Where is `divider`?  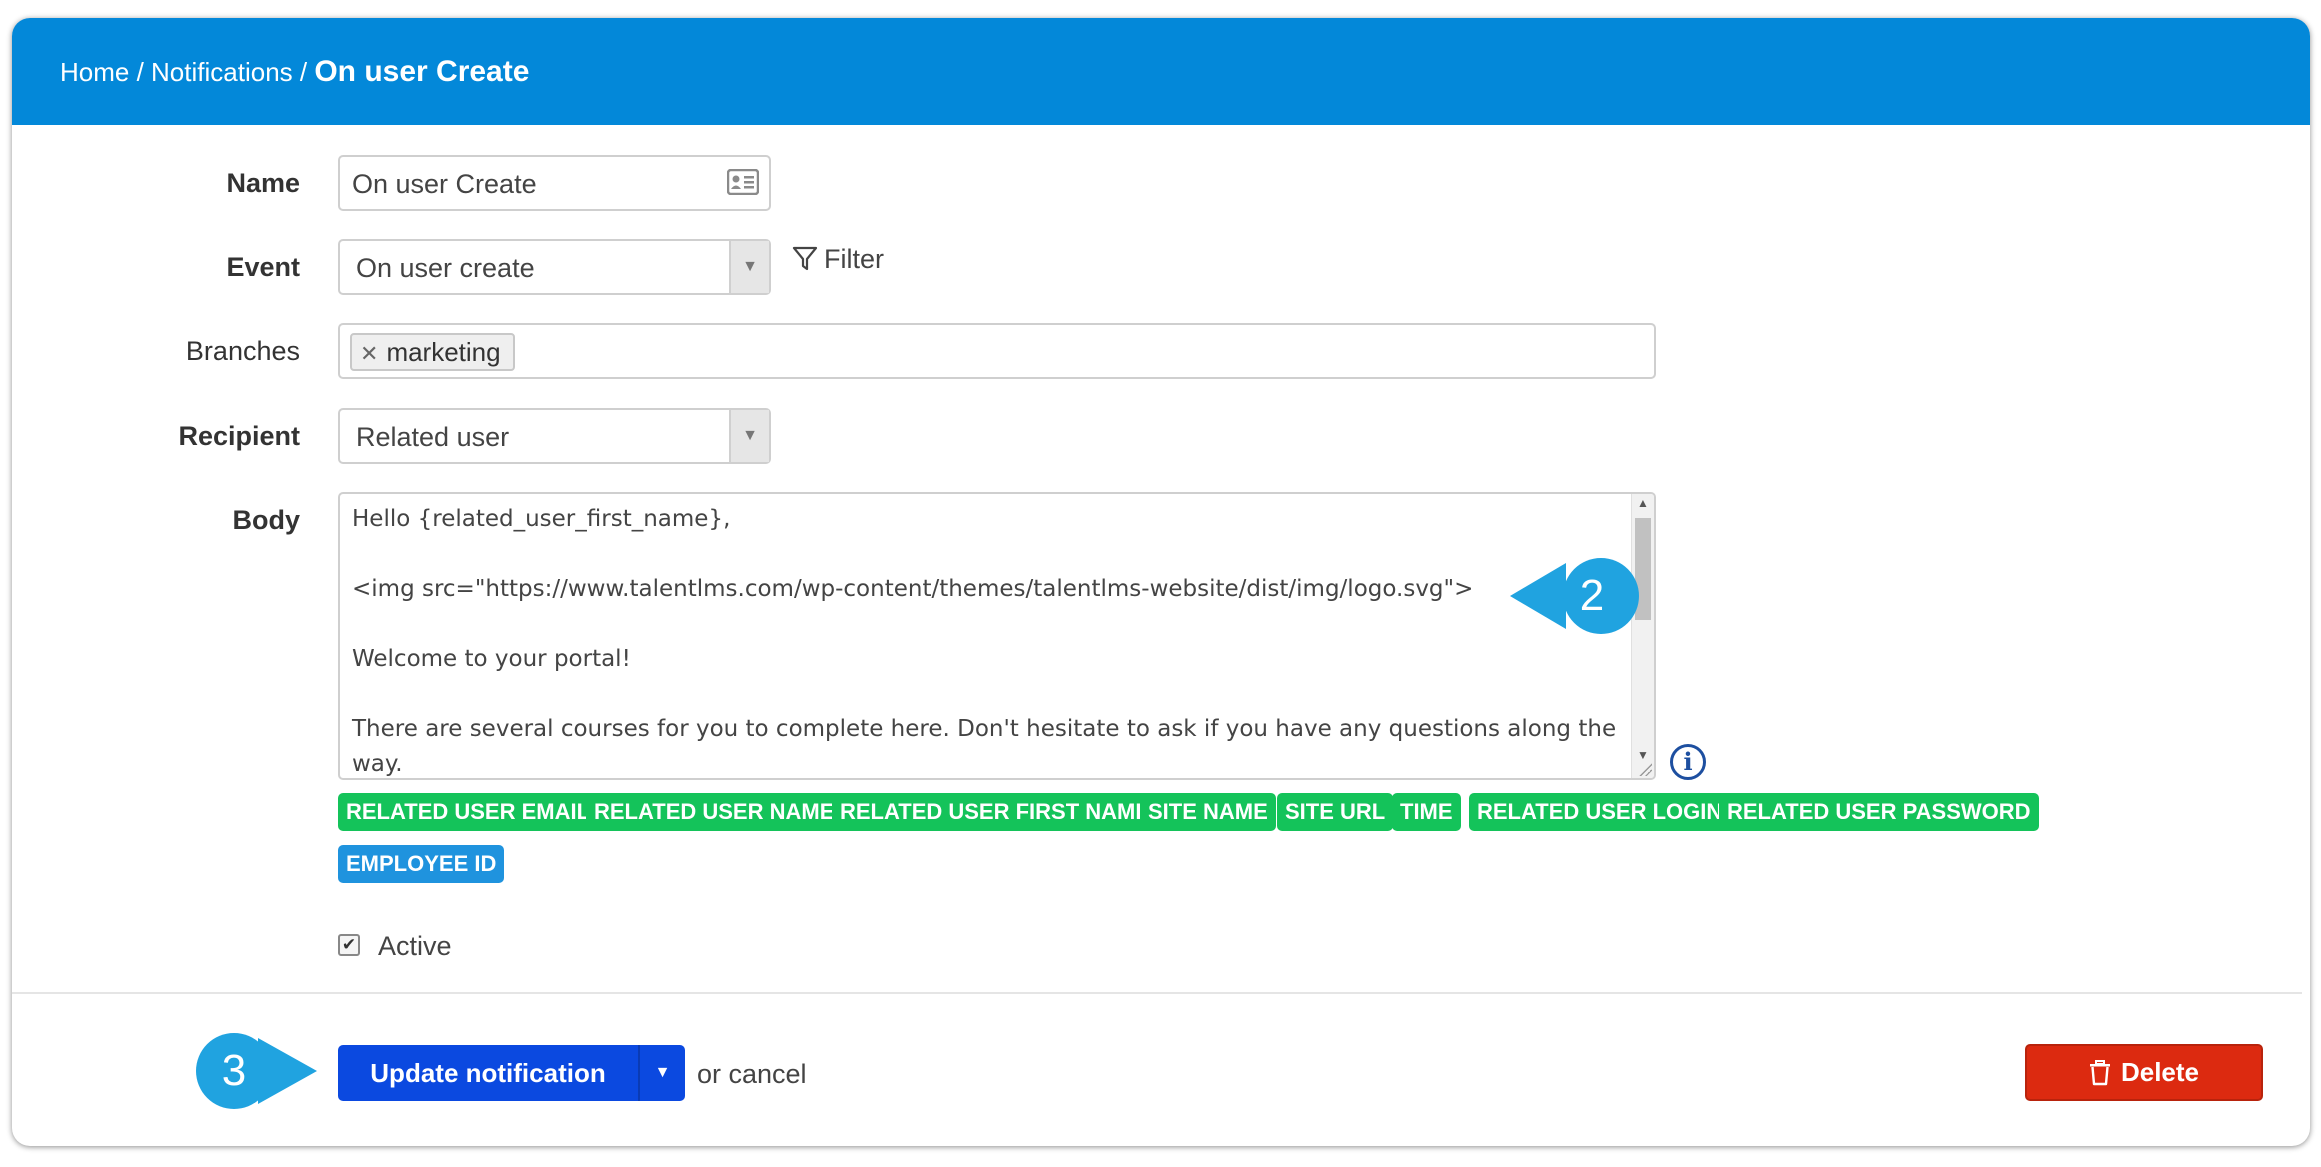 divider is located at coordinates (1157, 993).